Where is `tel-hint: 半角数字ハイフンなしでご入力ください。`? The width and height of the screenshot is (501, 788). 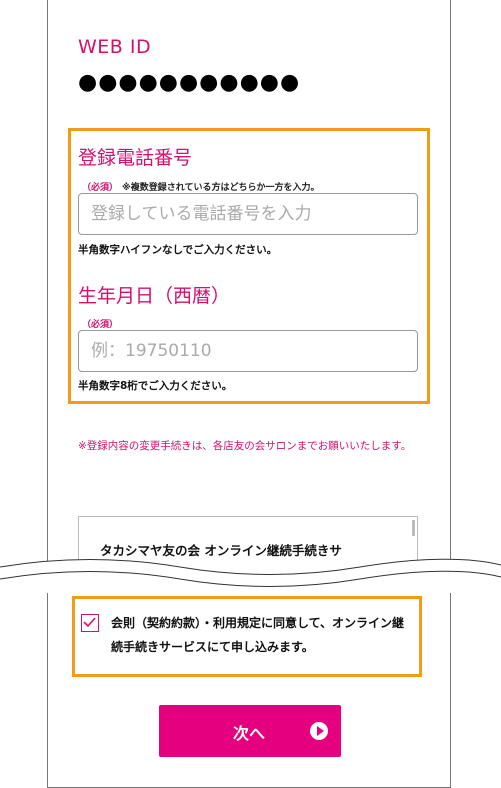 tel-hint: 半角数字ハイフンなしでご入力ください。 is located at coordinates (178, 250).